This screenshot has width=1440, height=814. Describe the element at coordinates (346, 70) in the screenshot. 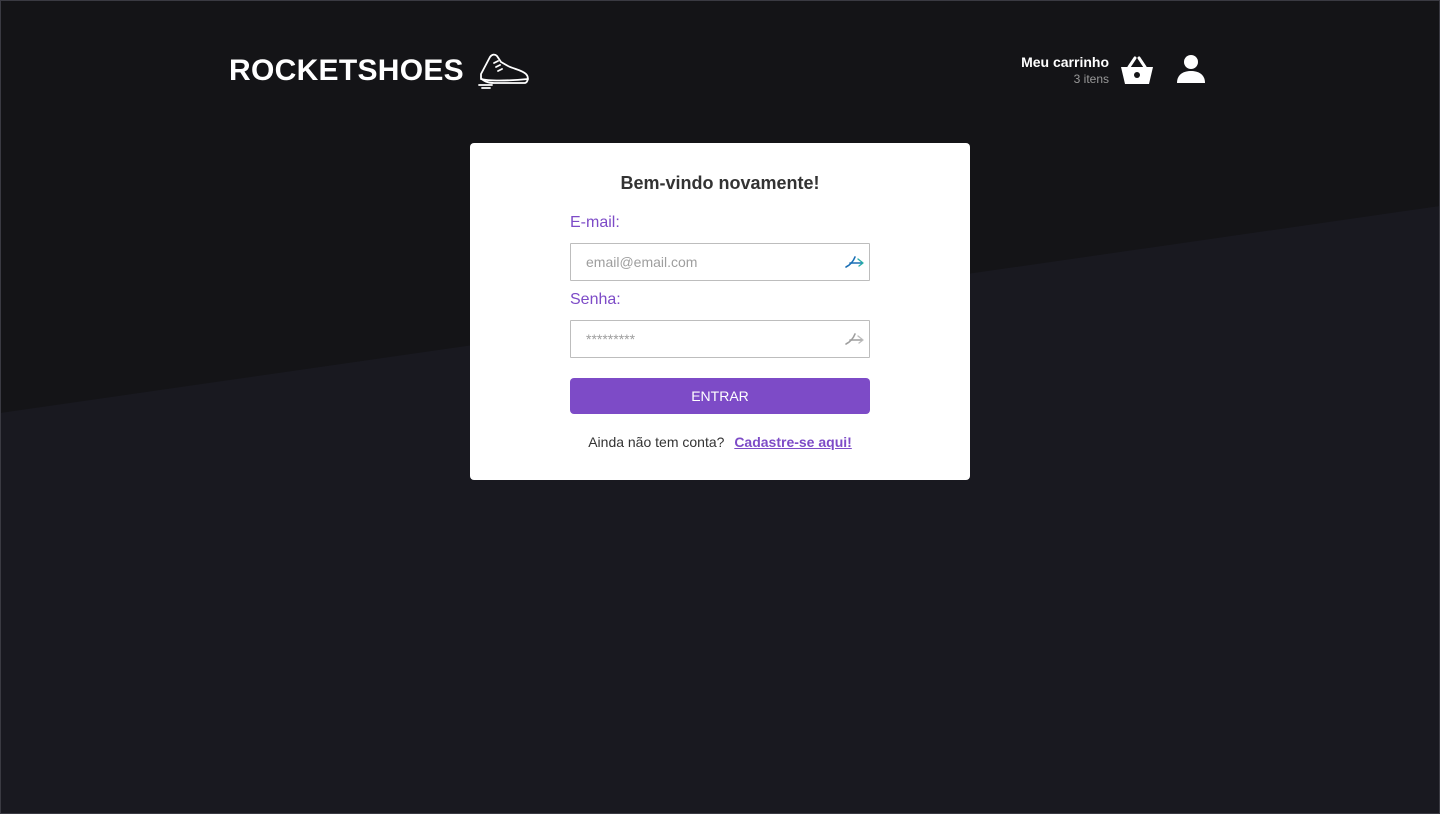

I see `logo-text: ROCKETSHOES` at that location.